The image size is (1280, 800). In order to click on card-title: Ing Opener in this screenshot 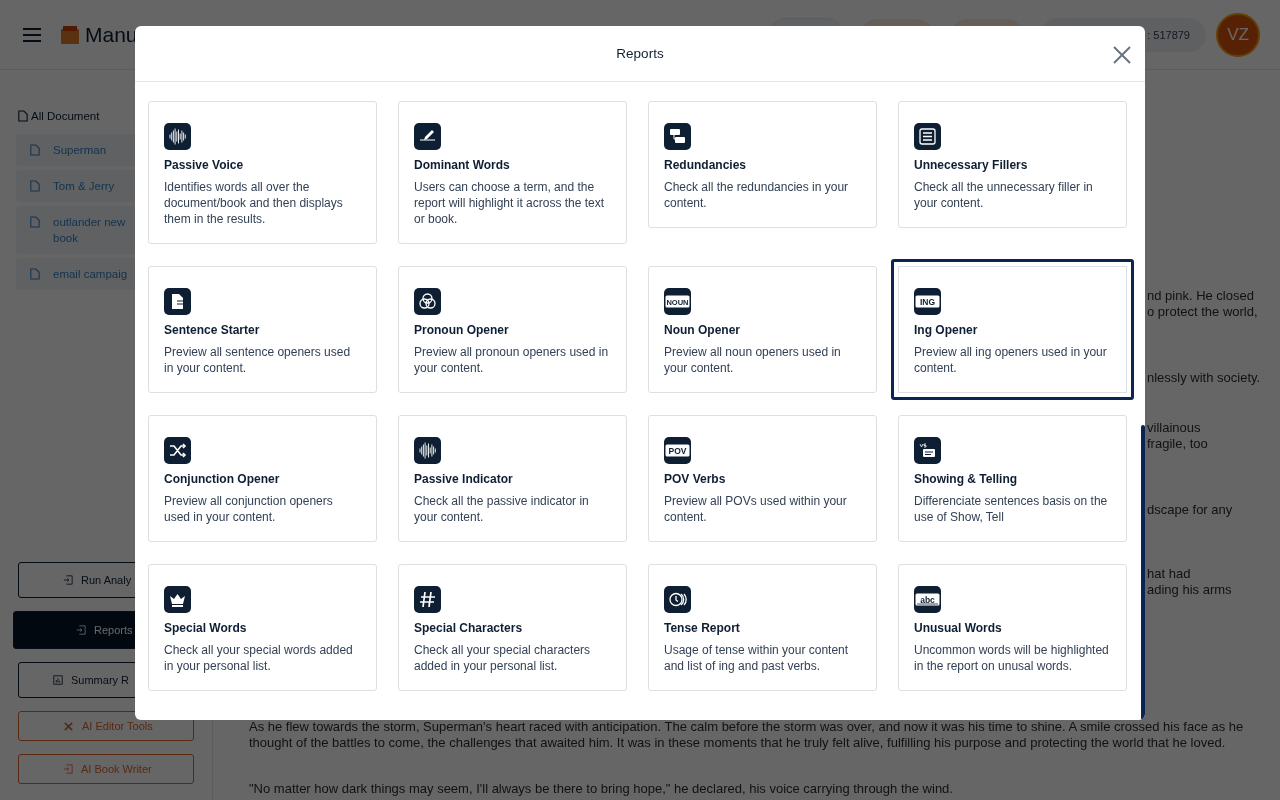, I will do `click(946, 330)`.